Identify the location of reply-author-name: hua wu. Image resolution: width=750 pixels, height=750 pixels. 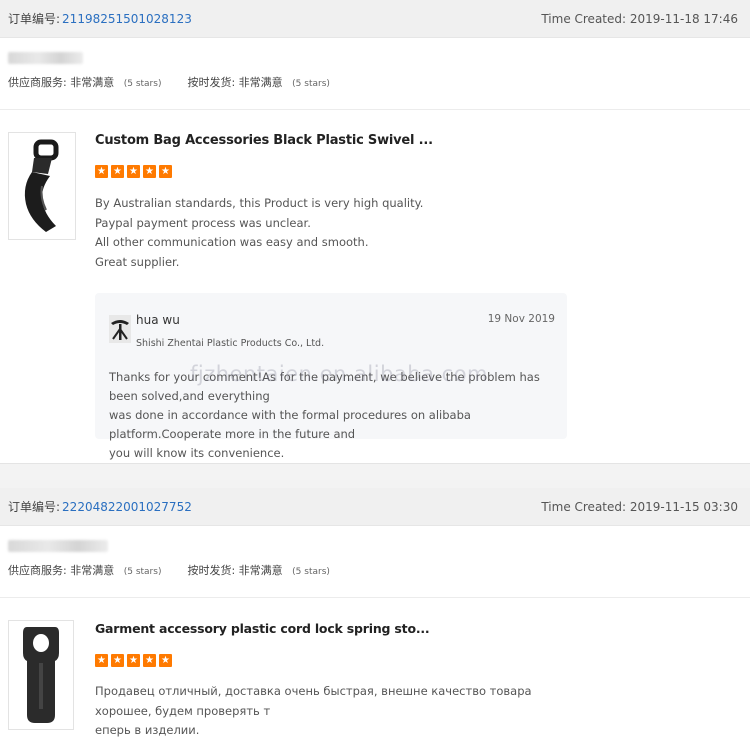
(158, 320).